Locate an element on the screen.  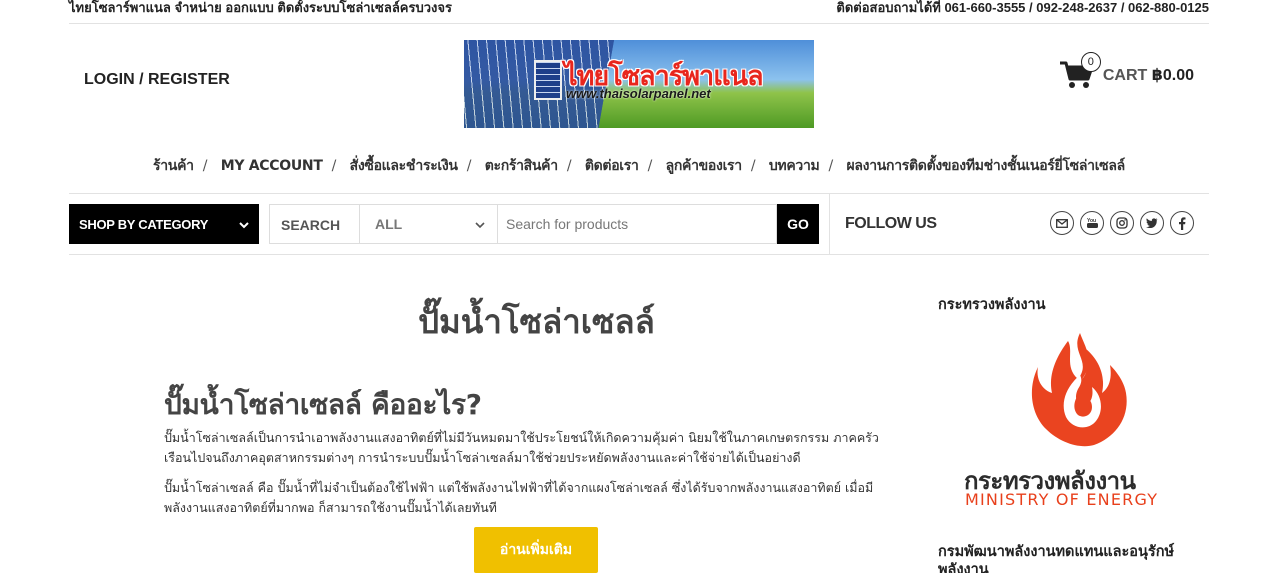
product-search: SEARCH ALL GO is located at coordinates (544, 224).